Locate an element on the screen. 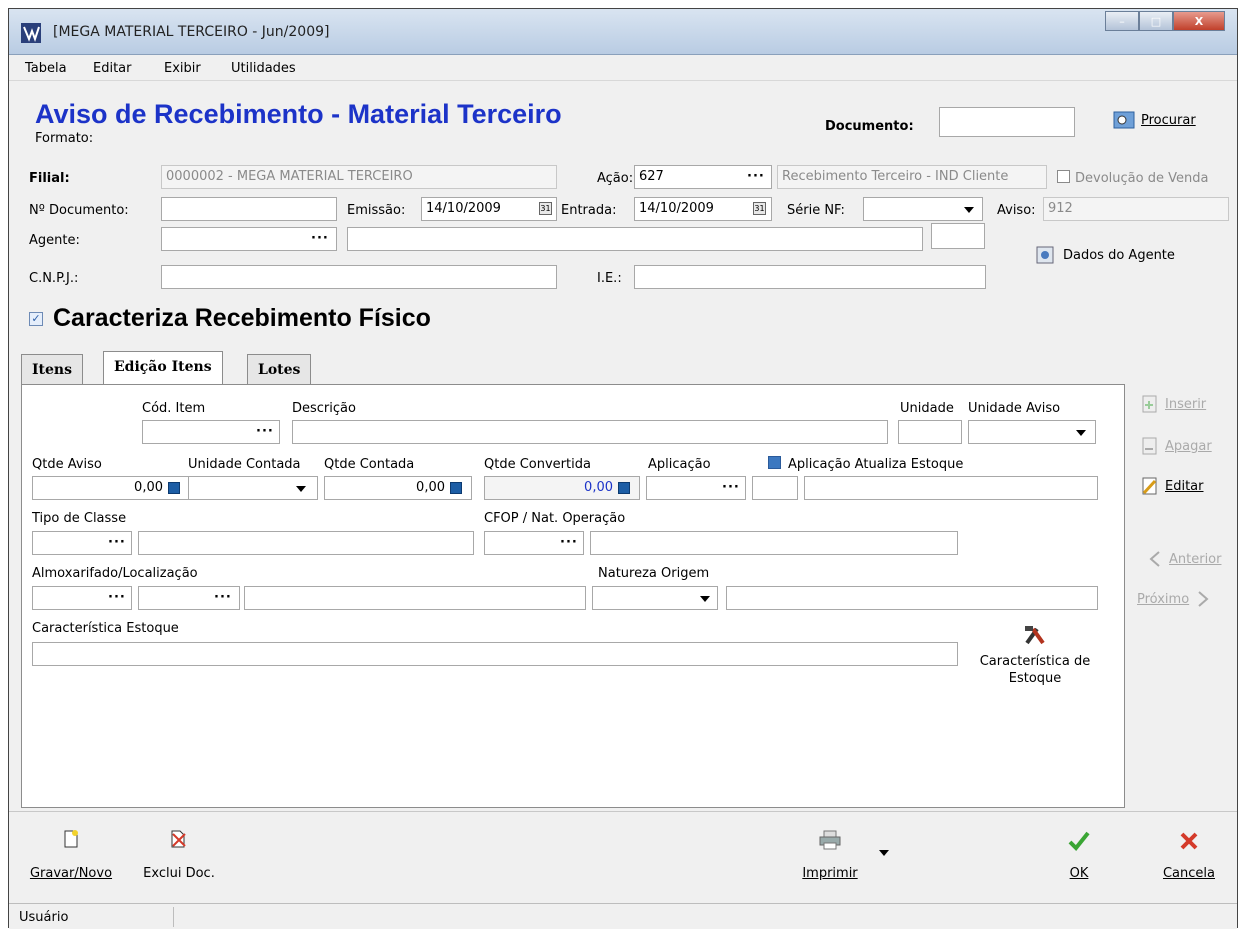 This screenshot has height=930, width=1239. apagar-button: Apagar is located at coordinates (1176, 446).